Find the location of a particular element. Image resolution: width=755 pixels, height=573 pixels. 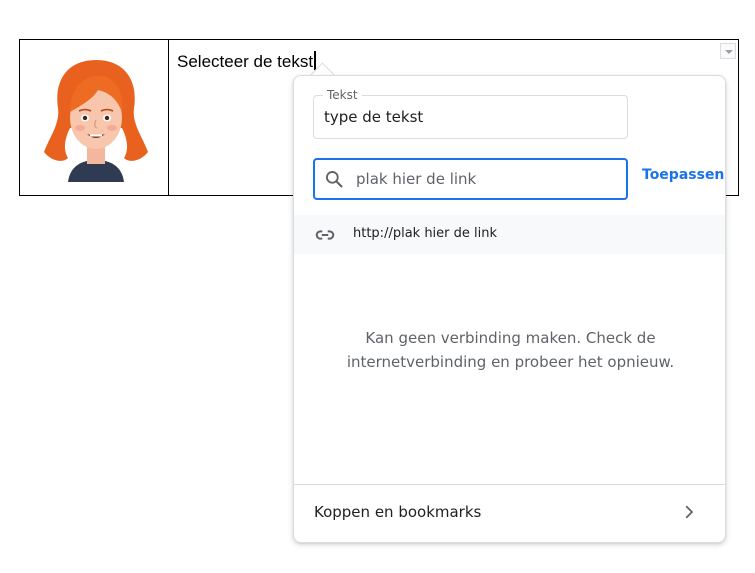

cell-dropdown-button is located at coordinates (728, 51).